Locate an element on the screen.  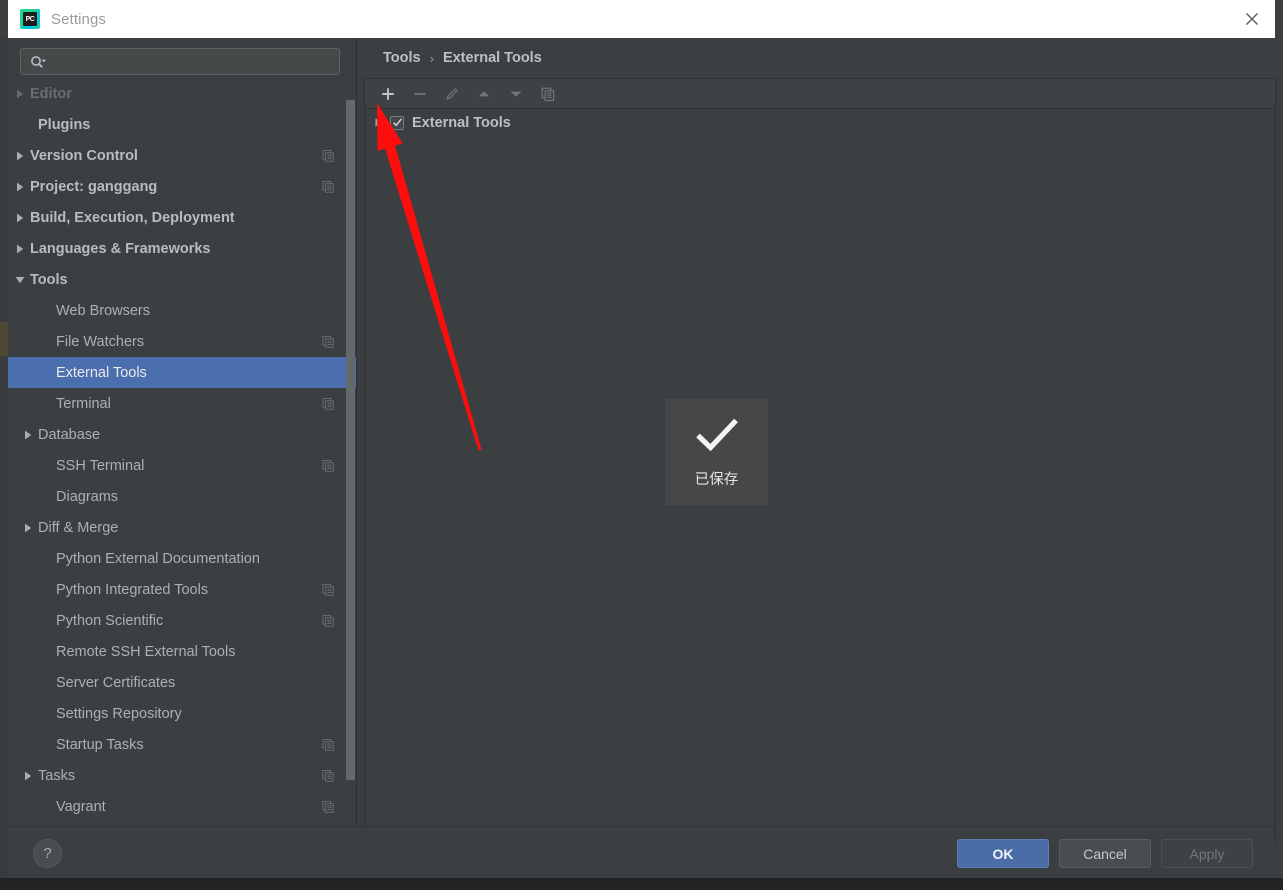
sidebar-scrollbar-track is located at coordinates (351, 411).